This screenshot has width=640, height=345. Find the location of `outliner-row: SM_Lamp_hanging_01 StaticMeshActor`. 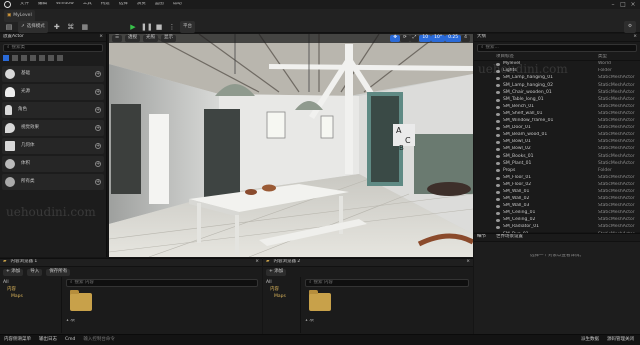

outliner-row: SM_Lamp_hanging_01 StaticMeshActor is located at coordinates (557, 78).